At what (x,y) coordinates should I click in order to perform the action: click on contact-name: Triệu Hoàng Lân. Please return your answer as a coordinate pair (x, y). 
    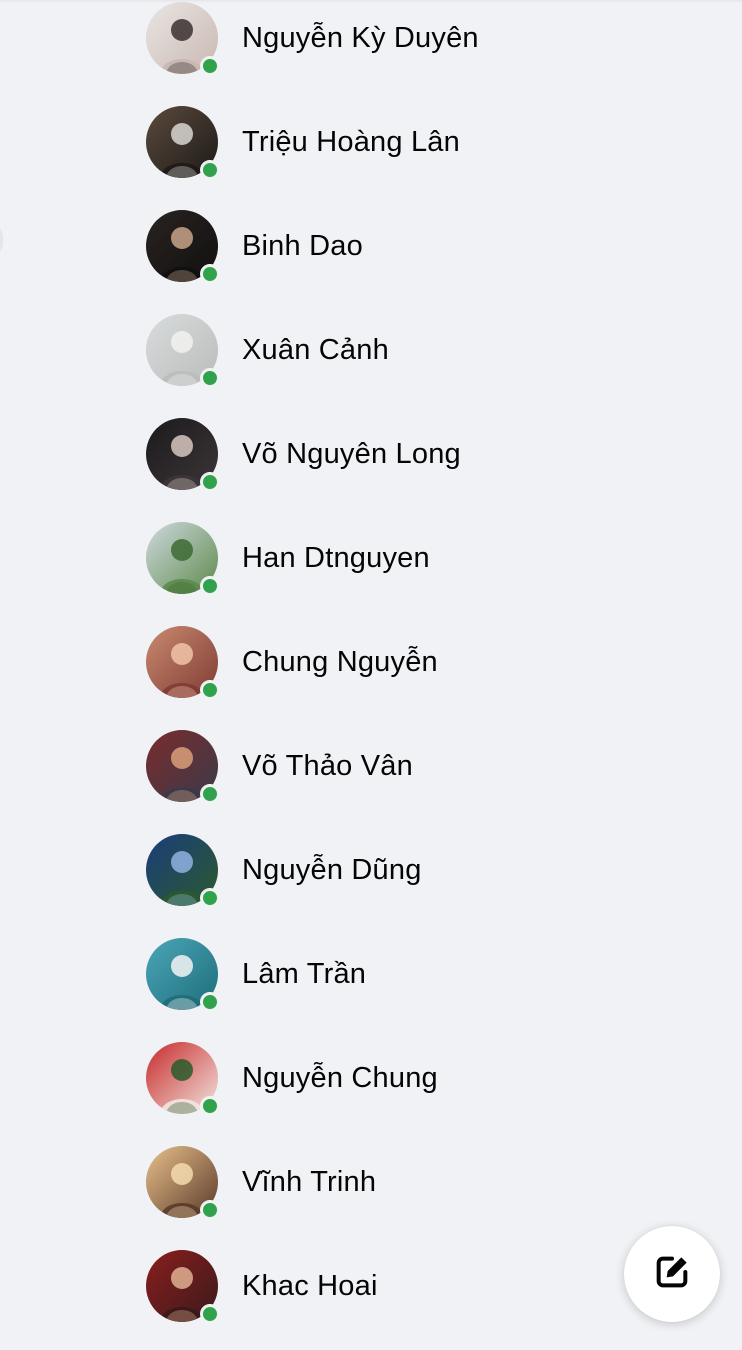
    Looking at the image, I should click on (351, 141).